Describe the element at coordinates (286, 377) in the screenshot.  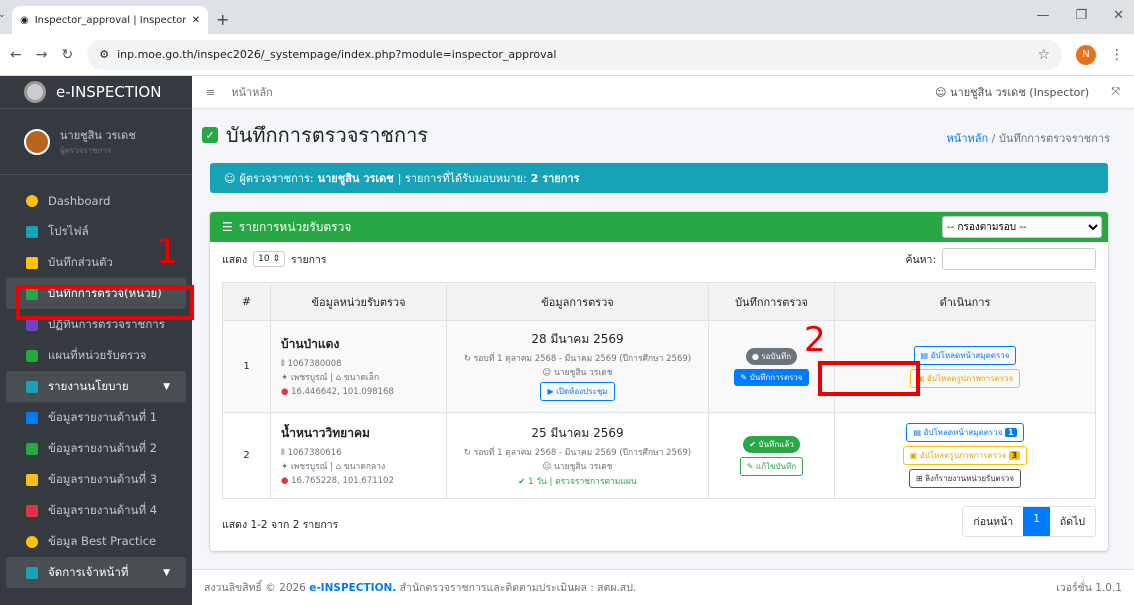
I see `pin-icon: ✦` at that location.